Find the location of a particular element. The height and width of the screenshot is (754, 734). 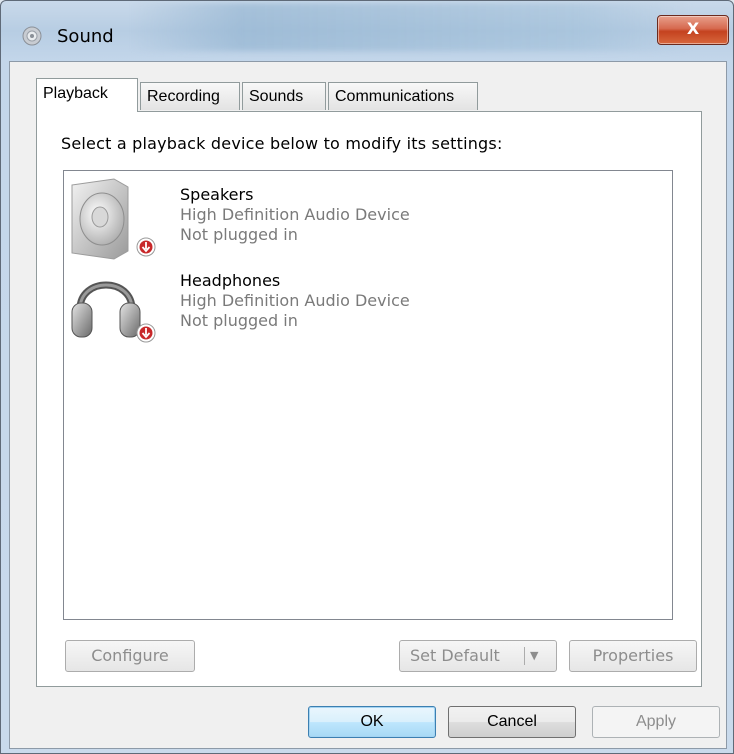

set-default-button: Set Default ▼ is located at coordinates (478, 656).